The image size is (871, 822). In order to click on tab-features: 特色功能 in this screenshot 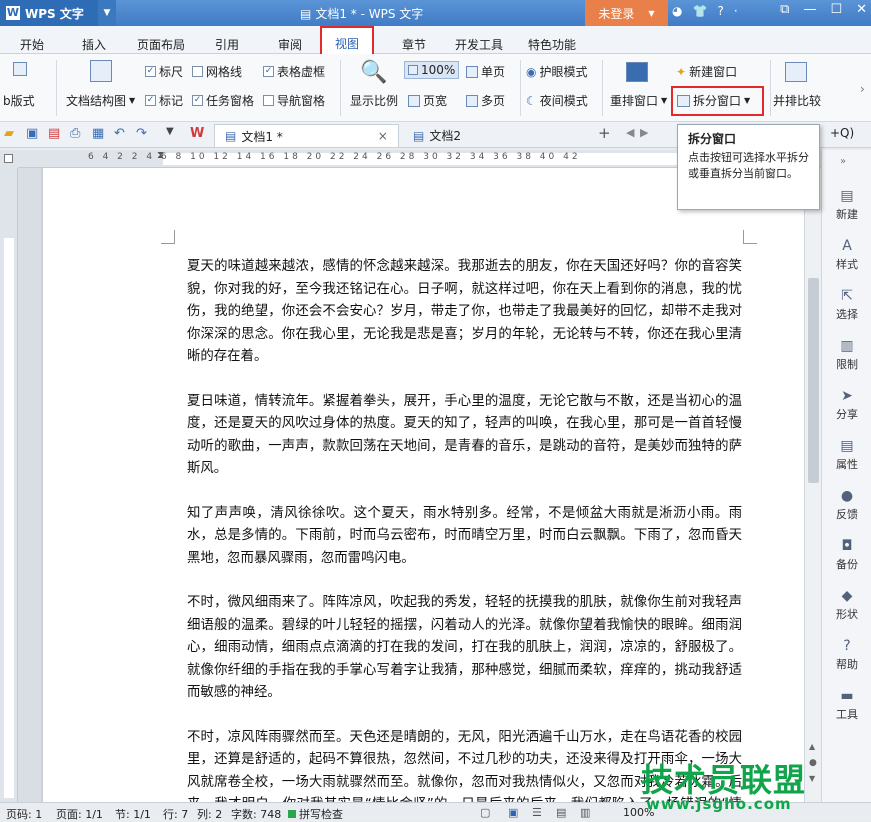, I will do `click(552, 44)`.